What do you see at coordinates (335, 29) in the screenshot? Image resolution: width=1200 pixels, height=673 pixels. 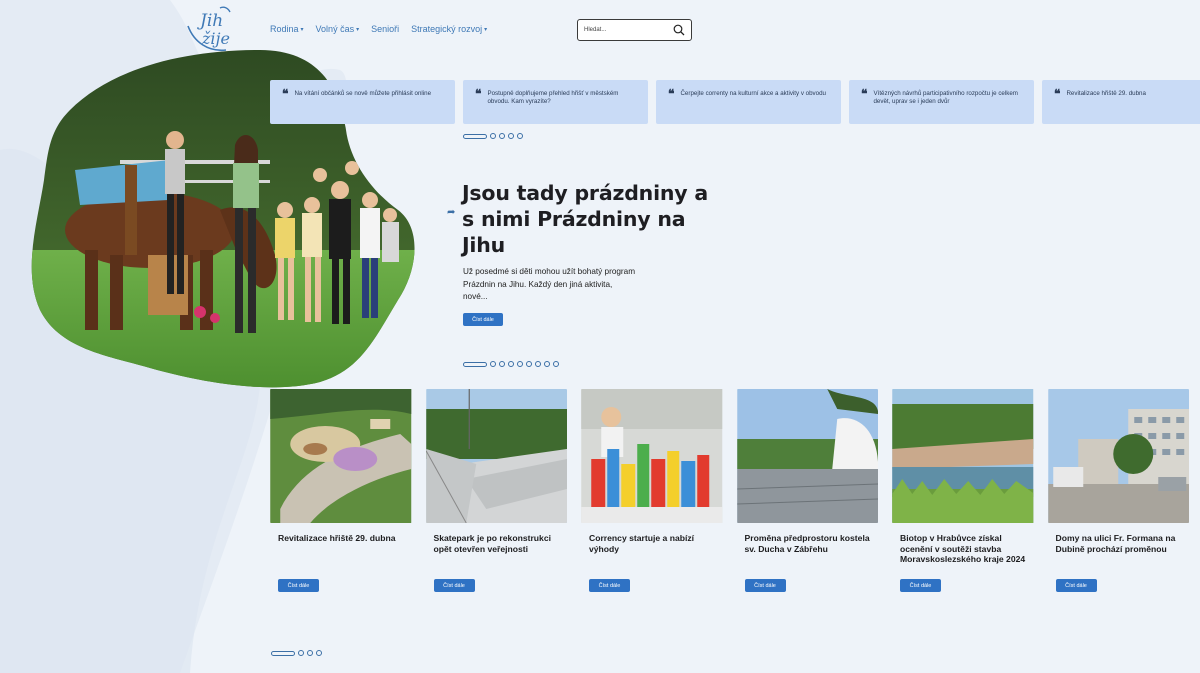 I see `nav-label: Volný čas` at bounding box center [335, 29].